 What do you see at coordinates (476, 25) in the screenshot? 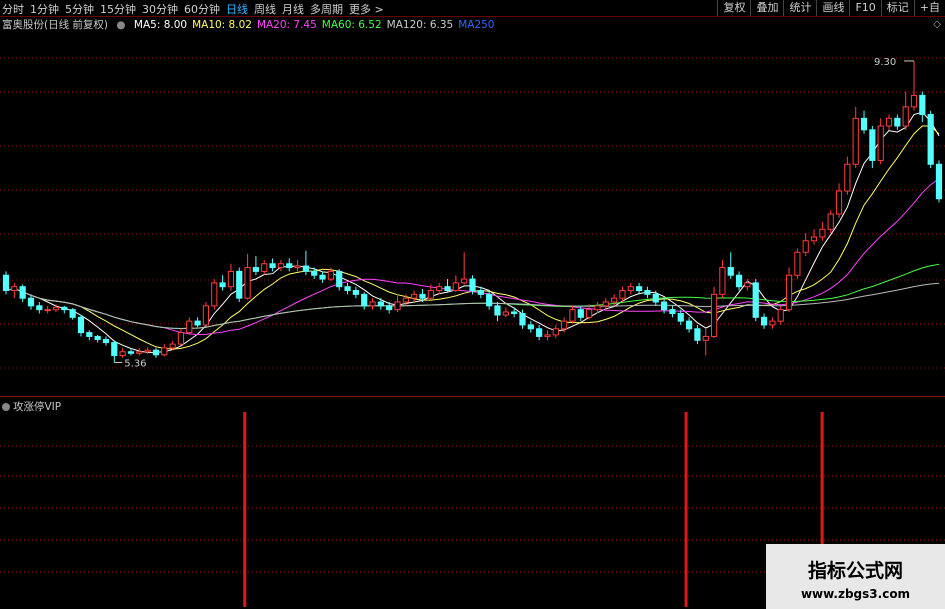
I see `ma-legend-item: MA250` at bounding box center [476, 25].